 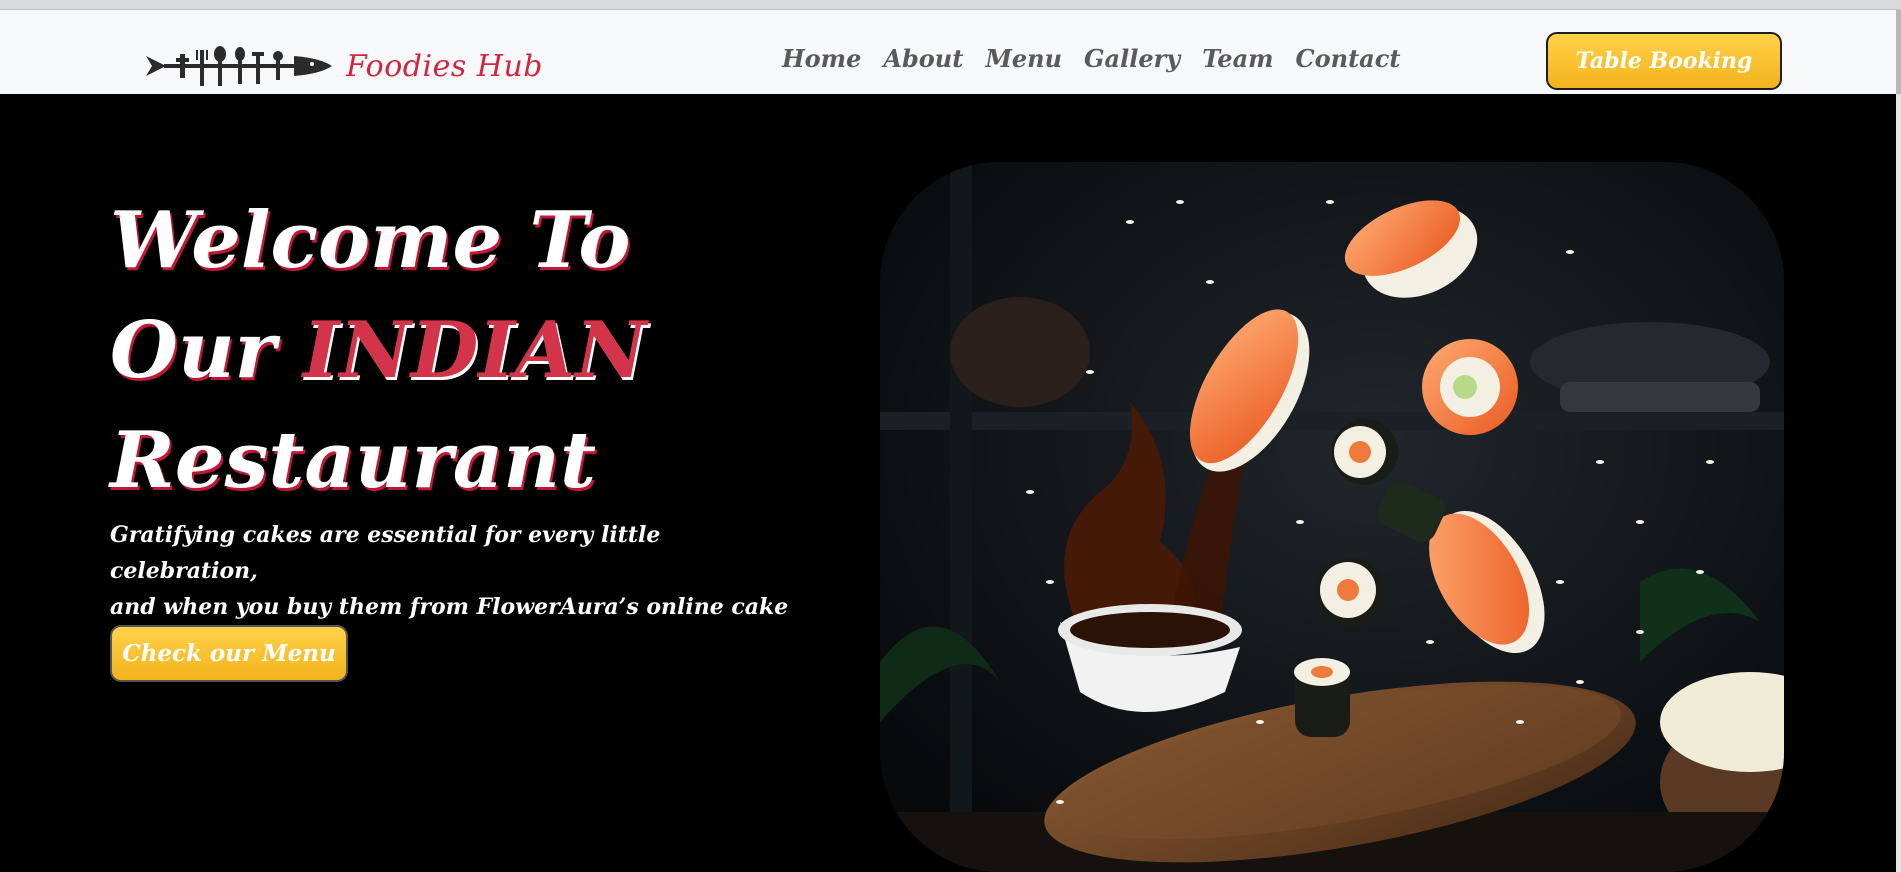 What do you see at coordinates (343, 66) in the screenshot?
I see `logo: Foodies Hub` at bounding box center [343, 66].